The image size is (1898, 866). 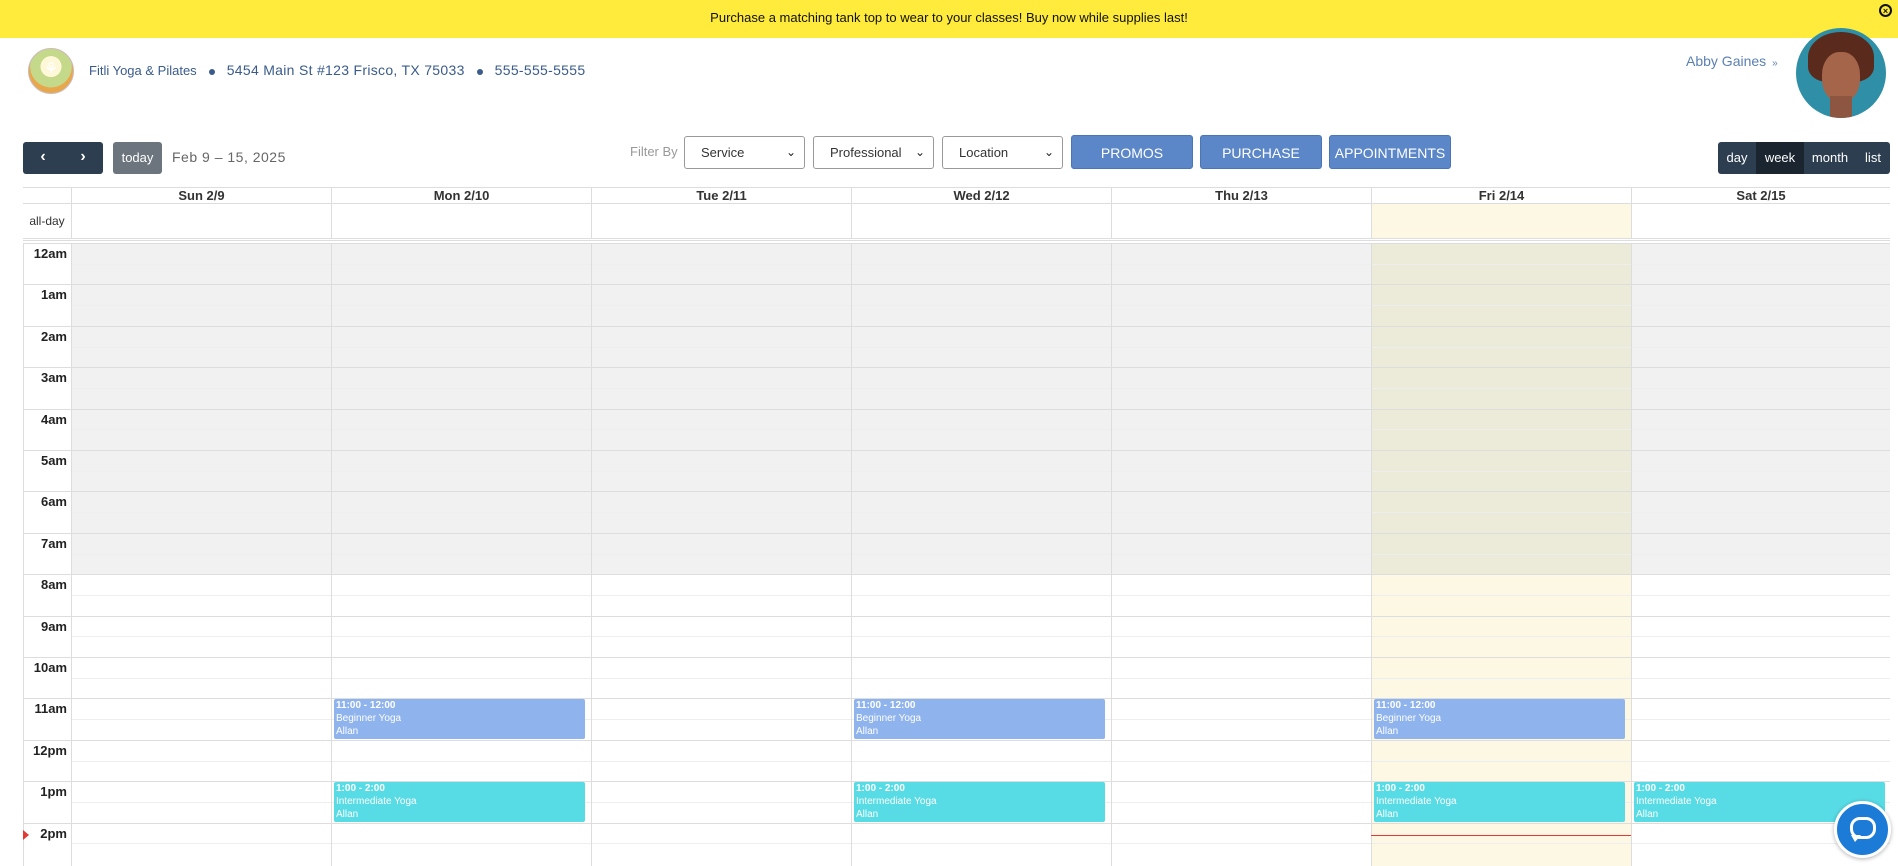 I want to click on close-icon: ×, so click(x=1885, y=10).